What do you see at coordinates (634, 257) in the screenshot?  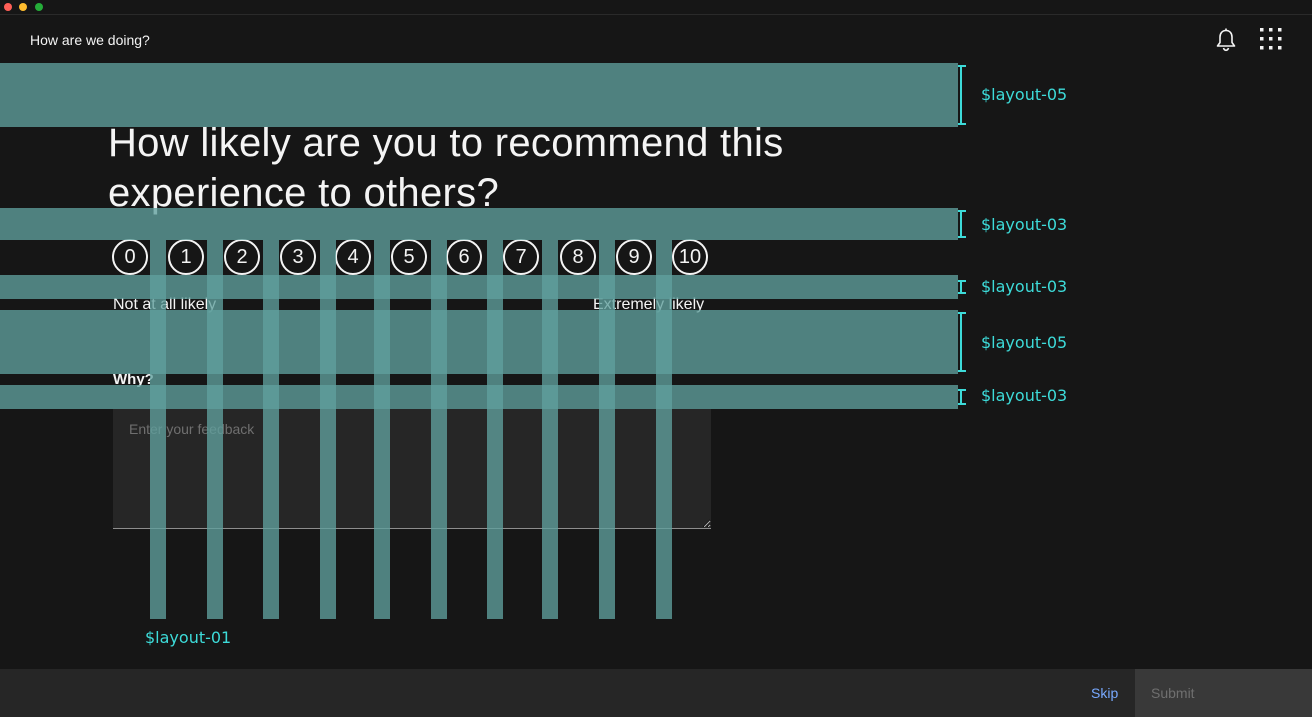 I see `rating-button-9: 9` at bounding box center [634, 257].